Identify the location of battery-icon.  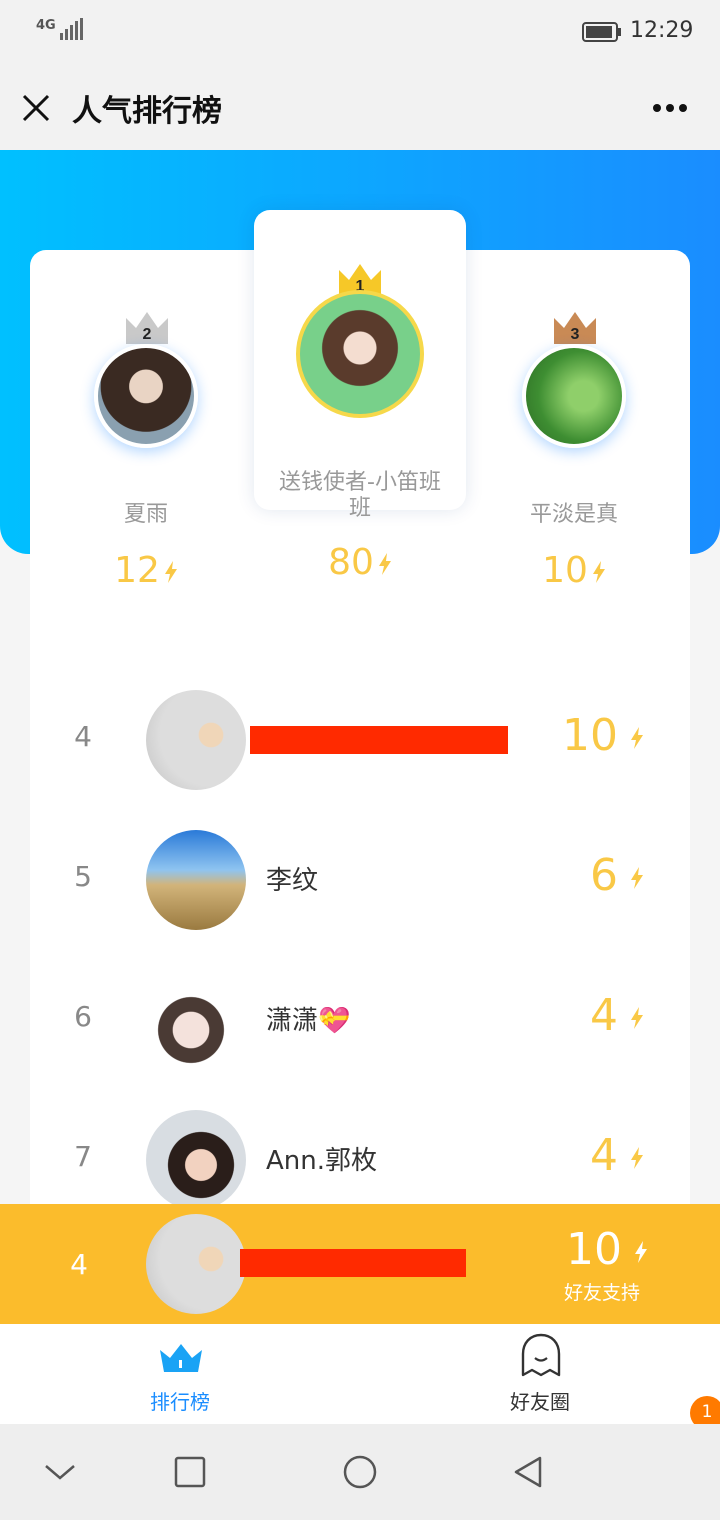
(601, 32).